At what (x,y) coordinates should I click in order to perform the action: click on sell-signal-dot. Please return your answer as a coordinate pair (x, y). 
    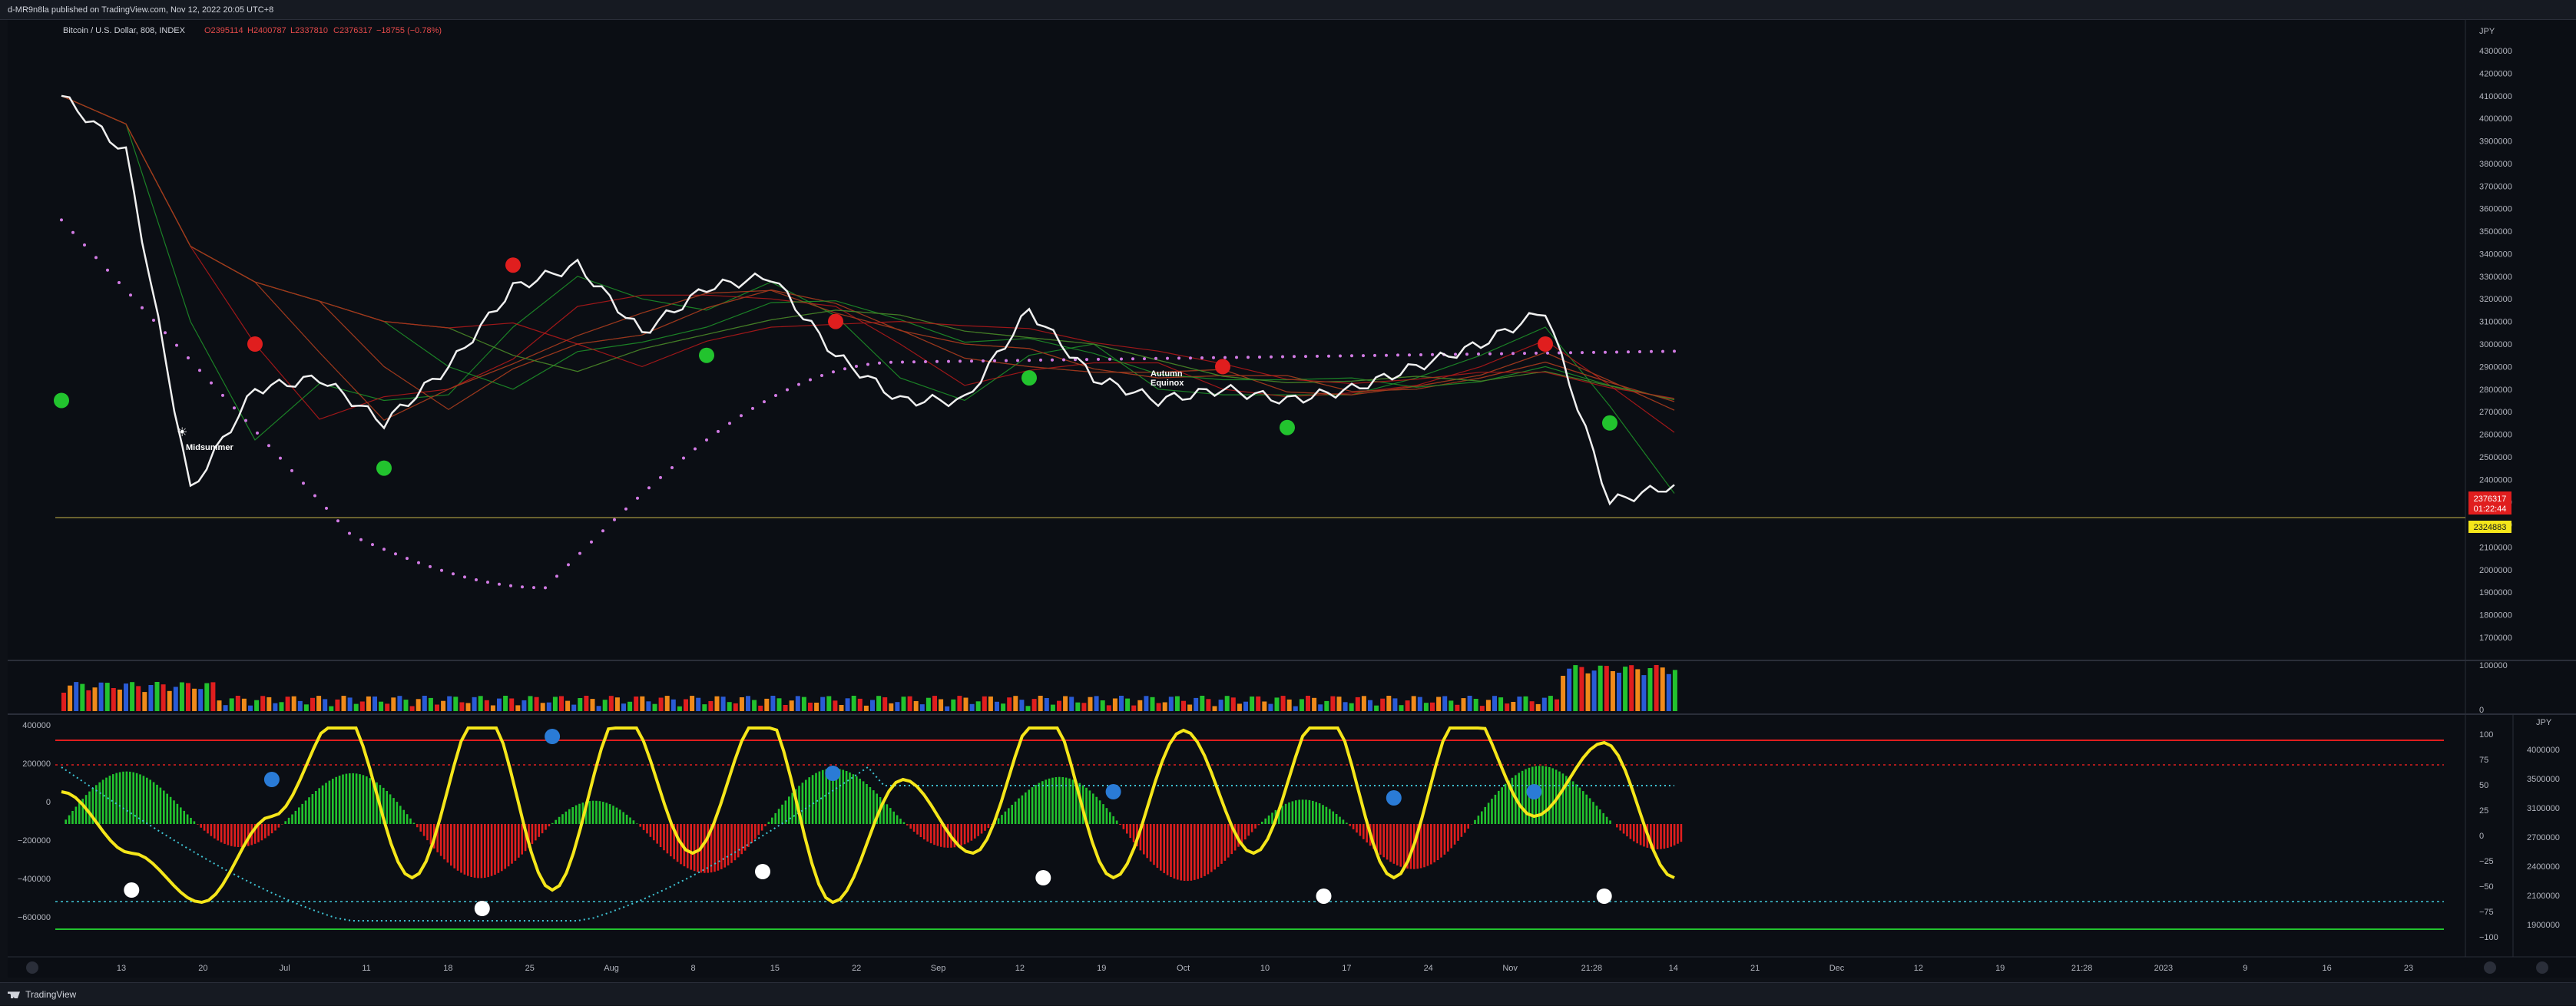
    Looking at the image, I should click on (255, 344).